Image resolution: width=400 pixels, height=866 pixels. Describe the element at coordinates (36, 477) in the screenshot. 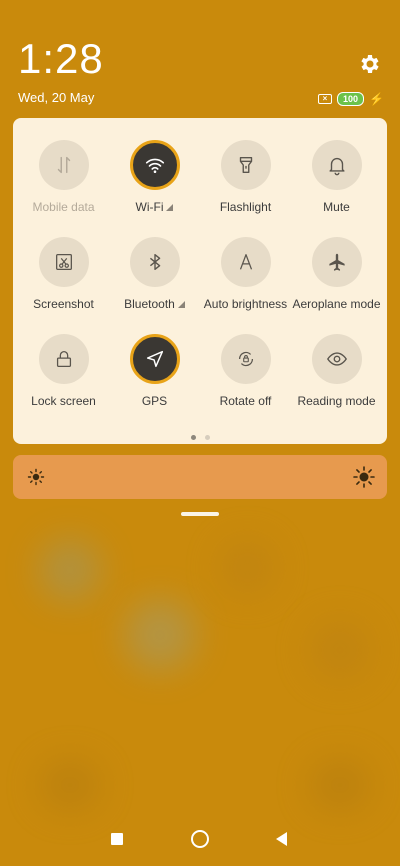

I see `brightness-low-icon` at that location.